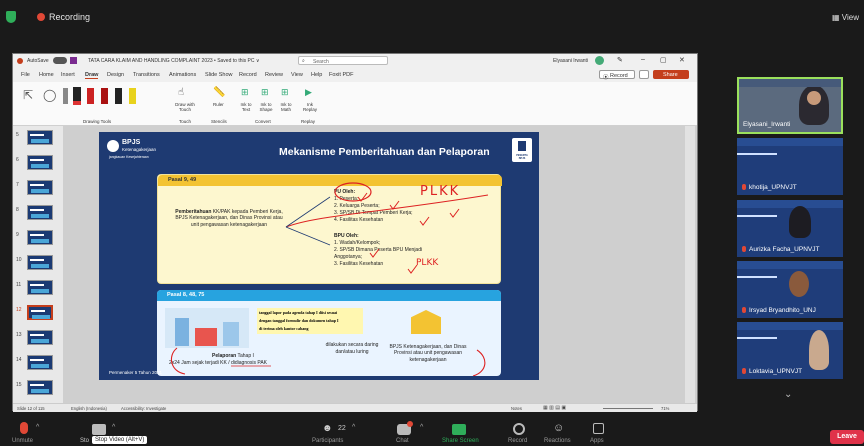 Image resolution: width=864 pixels, height=446 pixels. Describe the element at coordinates (65, 96) in the screenshot. I see `eraser-icon` at that location.